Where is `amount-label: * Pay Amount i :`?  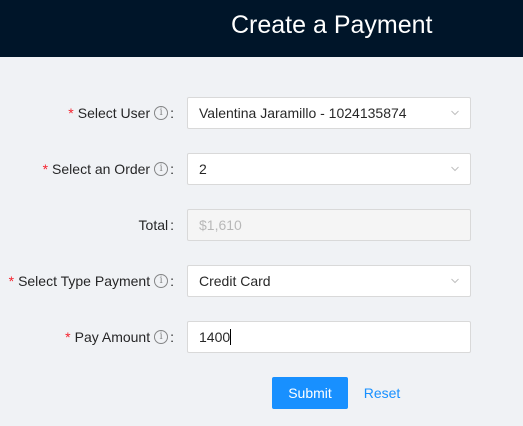 amount-label: * Pay Amount i : is located at coordinates (119, 337).